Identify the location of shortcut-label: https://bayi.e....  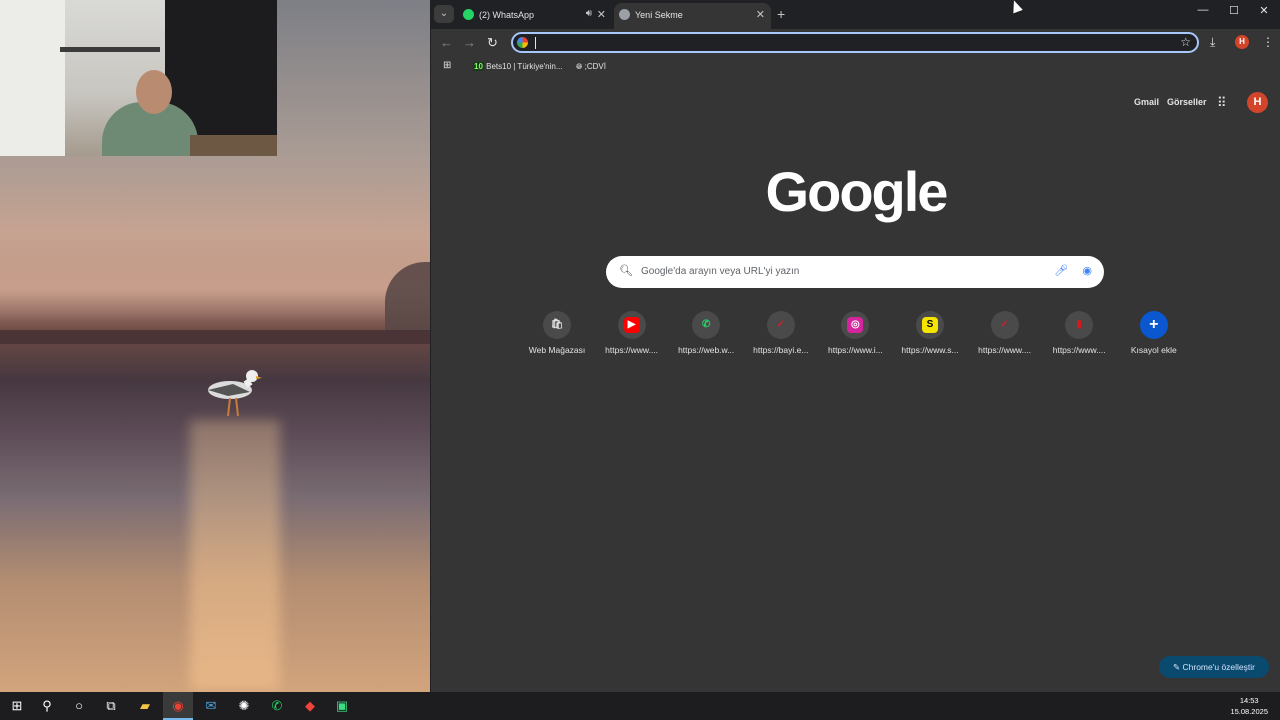
(781, 350).